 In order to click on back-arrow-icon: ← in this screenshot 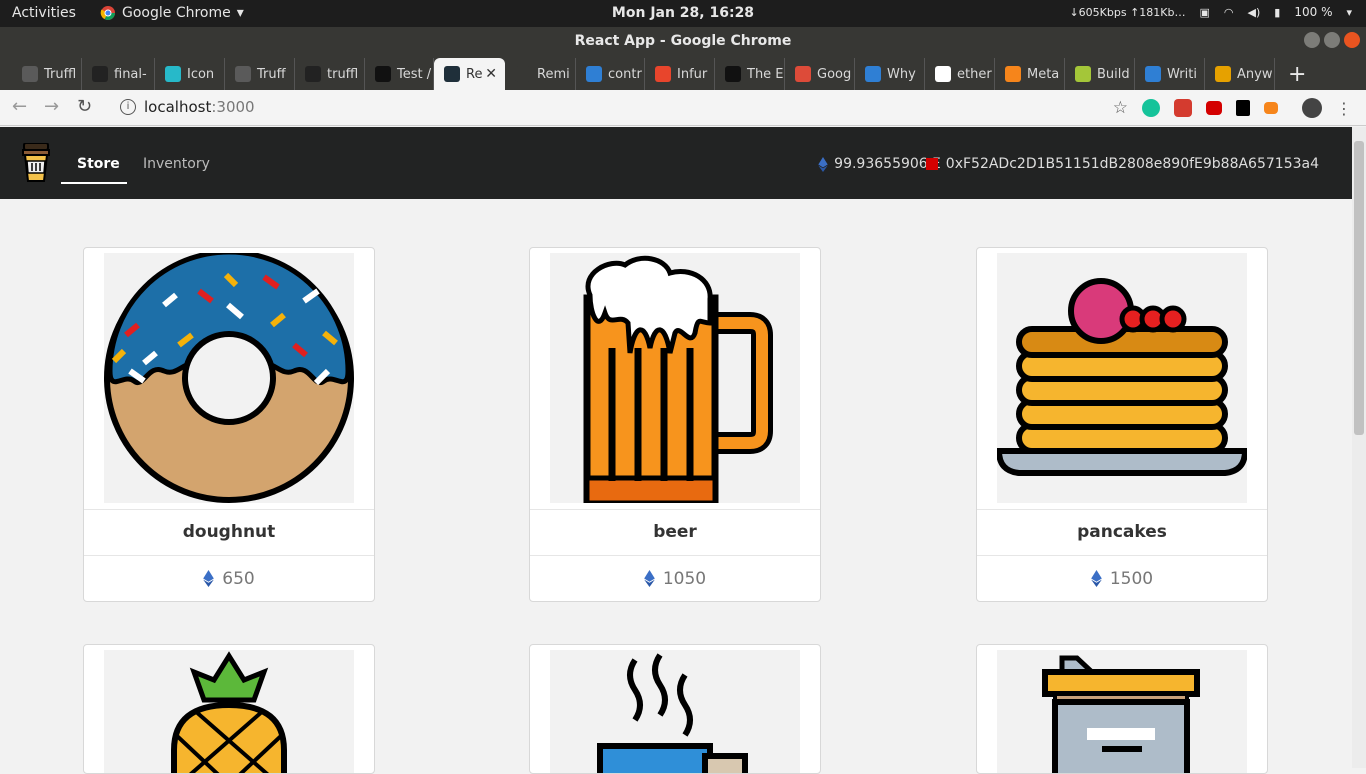, I will do `click(19, 106)`.